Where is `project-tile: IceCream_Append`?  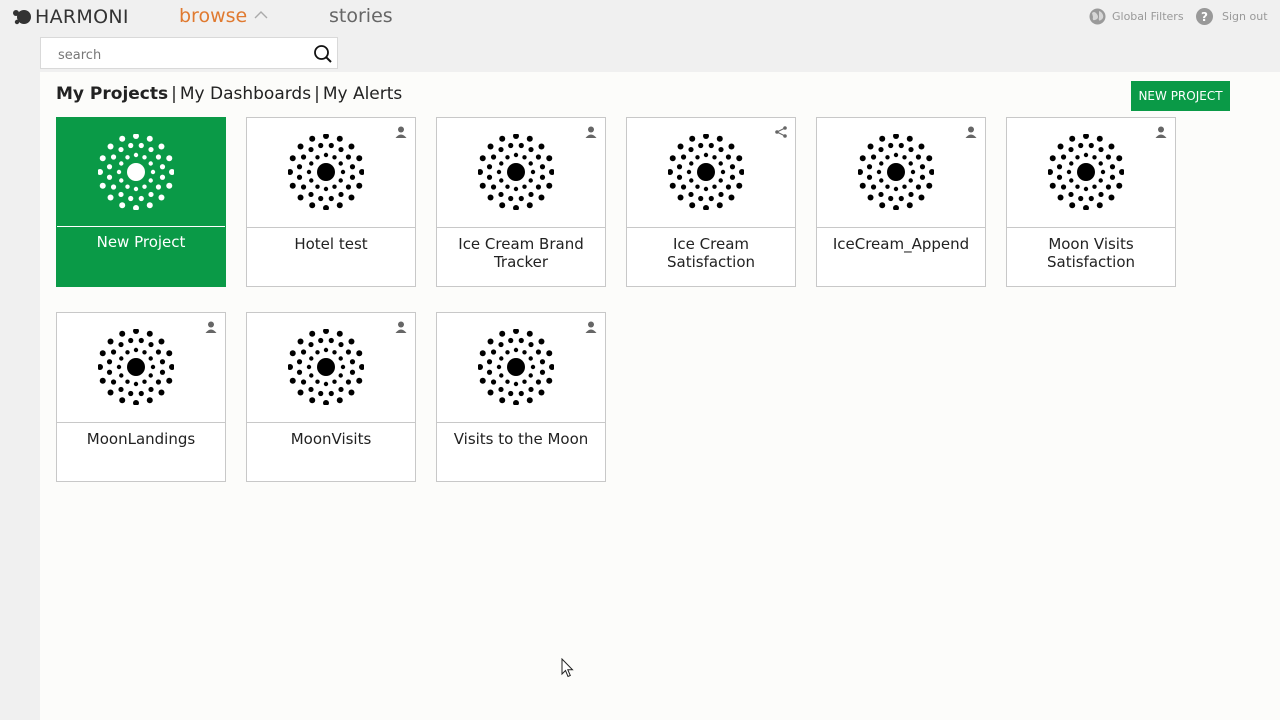 project-tile: IceCream_Append is located at coordinates (901, 202).